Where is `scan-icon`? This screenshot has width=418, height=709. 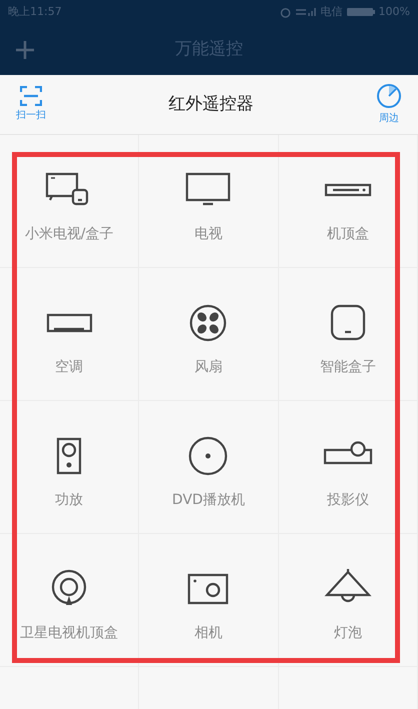 scan-icon is located at coordinates (31, 96).